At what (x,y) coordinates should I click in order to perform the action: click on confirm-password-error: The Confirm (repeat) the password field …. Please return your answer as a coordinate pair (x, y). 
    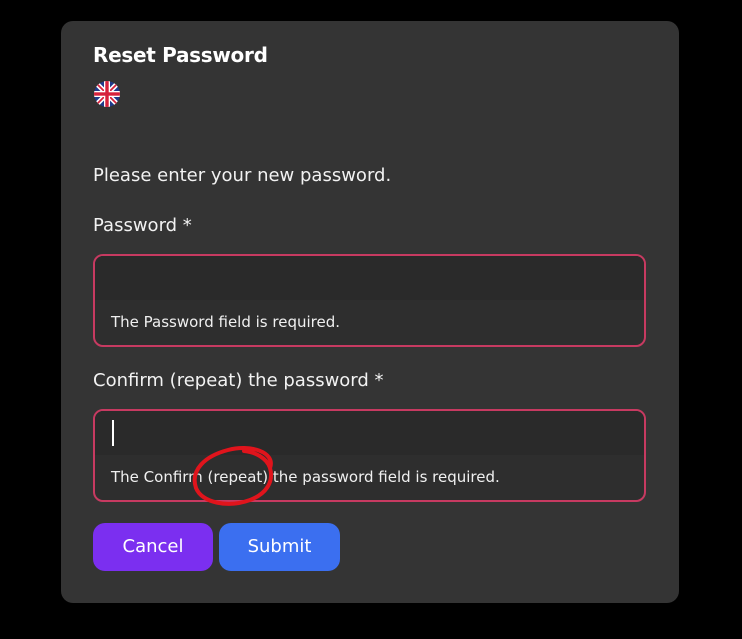
    Looking at the image, I should click on (305, 477).